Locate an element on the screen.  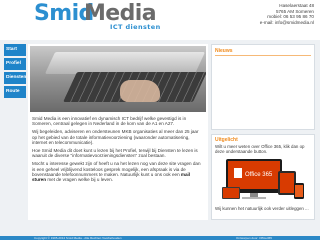
footer-designed-by: Ontworpen door: Office365 is located at coordinates (254, 238).